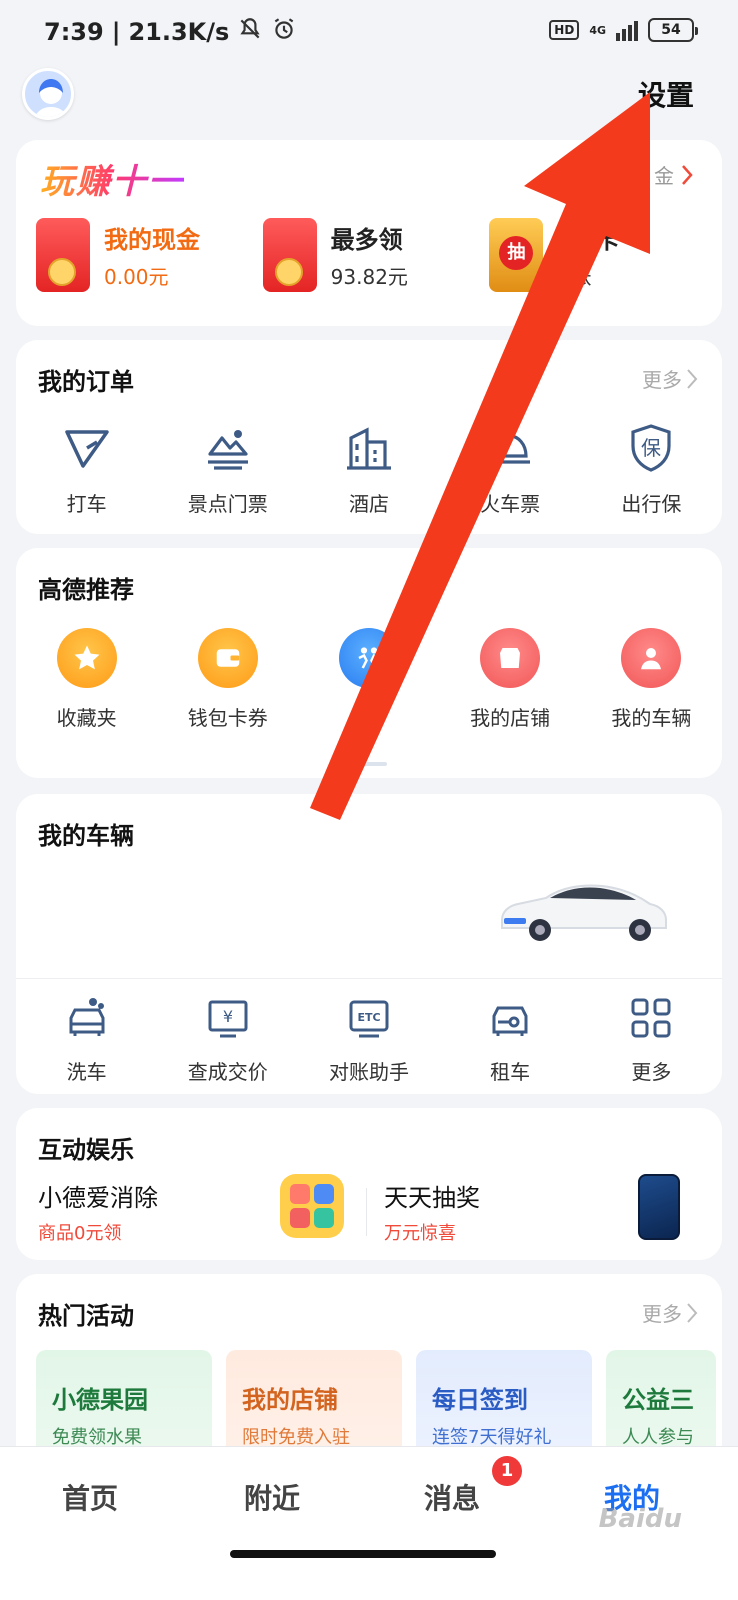 The width and height of the screenshot is (738, 1600). Describe the element at coordinates (651, 1039) in the screenshot. I see `service-more: 更多` at that location.